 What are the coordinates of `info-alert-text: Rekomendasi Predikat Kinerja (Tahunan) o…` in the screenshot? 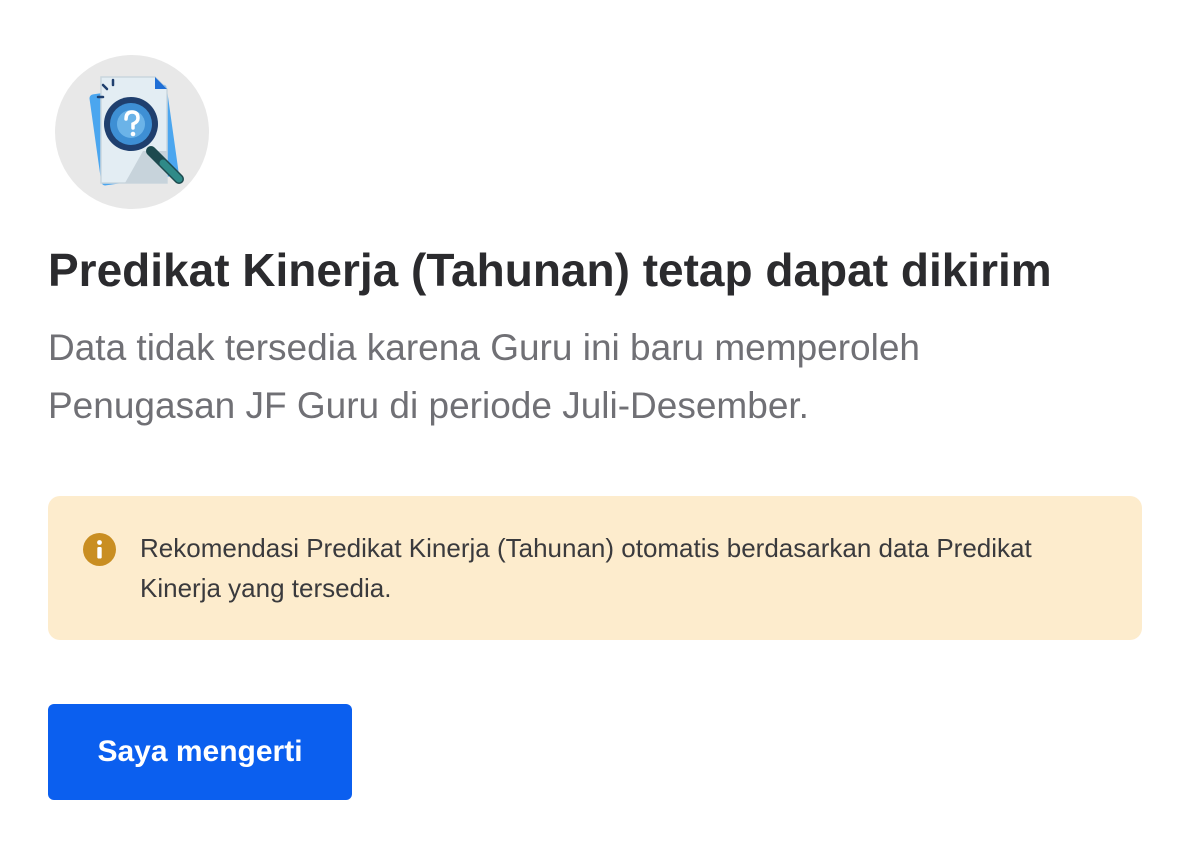 It's located at (586, 568).